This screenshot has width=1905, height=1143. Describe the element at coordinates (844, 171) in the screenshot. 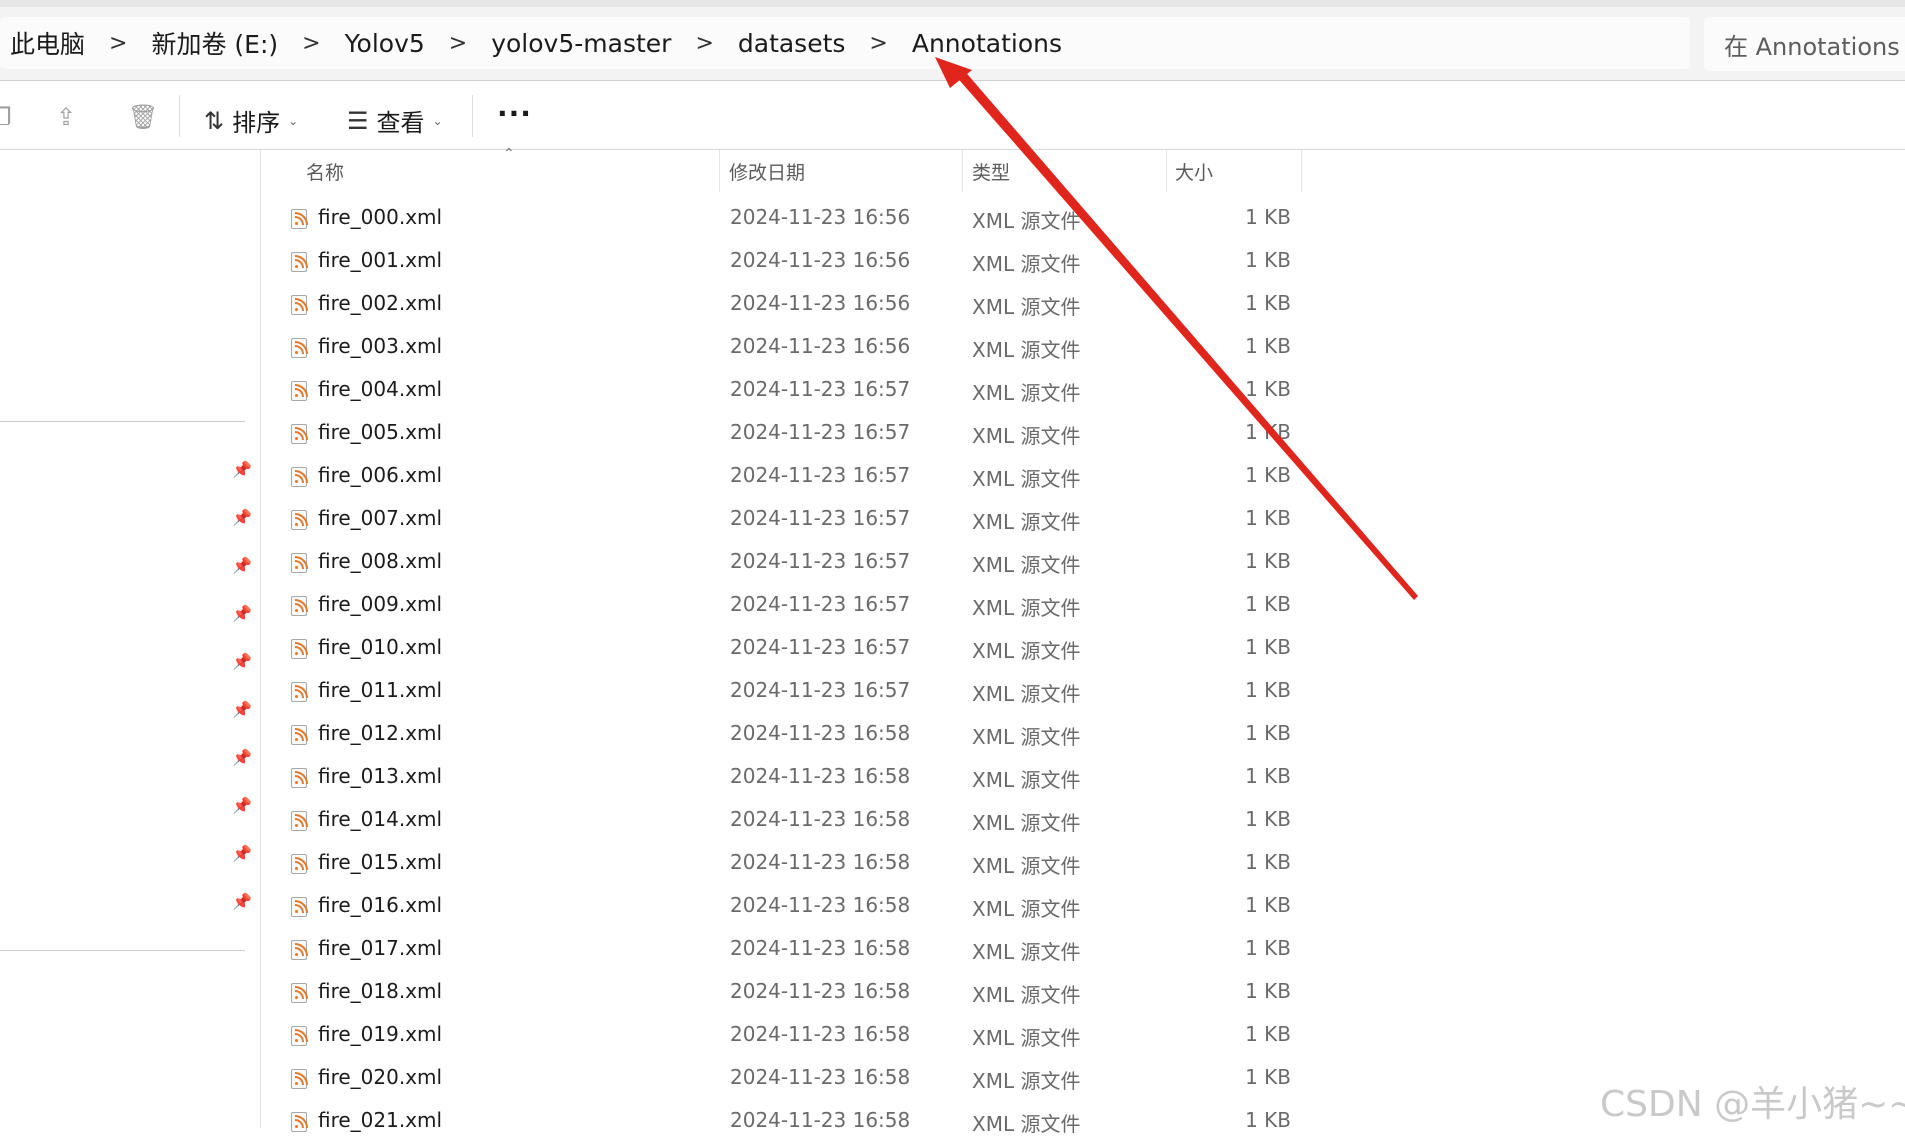

I see `column-header-date: 修改日期` at that location.